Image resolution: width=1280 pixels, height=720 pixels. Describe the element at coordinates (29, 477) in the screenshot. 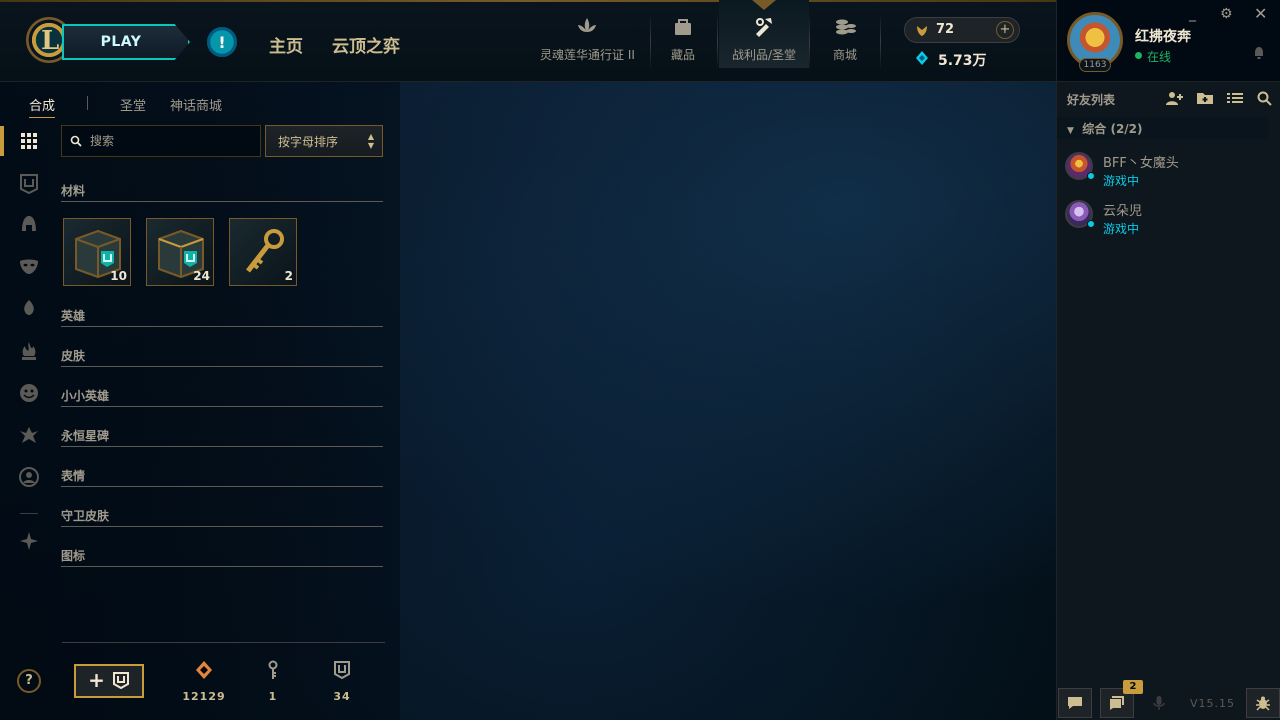

I see `profile-icon-filter` at that location.